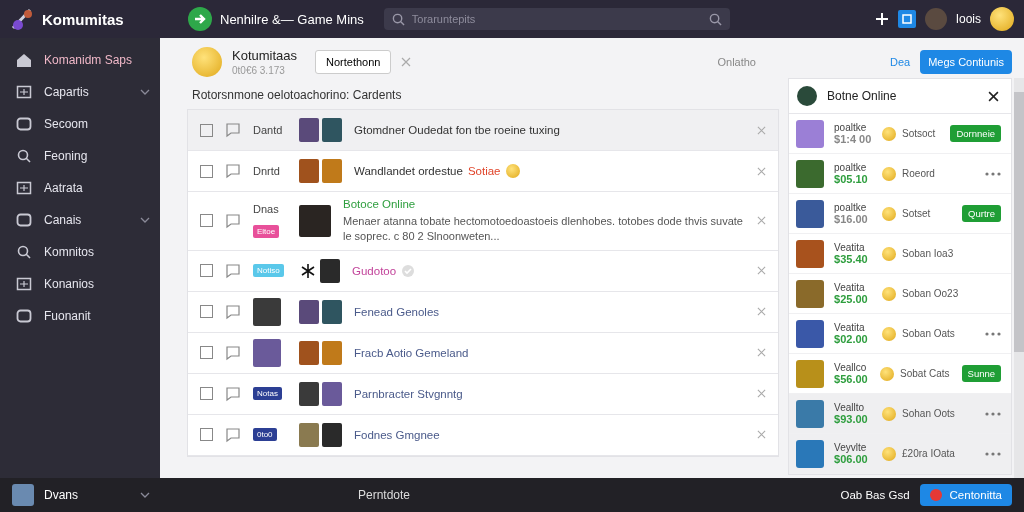 Image resolution: width=1024 pixels, height=512 pixels. Describe the element at coordinates (87, 495) in the screenshot. I see `user-name: Dvans` at that location.